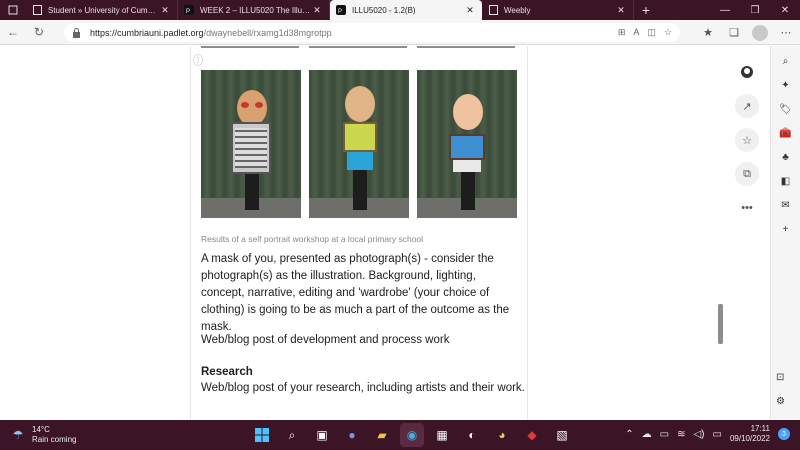  I want to click on system-tray: ⌃ ☁ ▭ ≋ ◁) ▭ 17:11 09/10/2022 3, so click(707, 434).